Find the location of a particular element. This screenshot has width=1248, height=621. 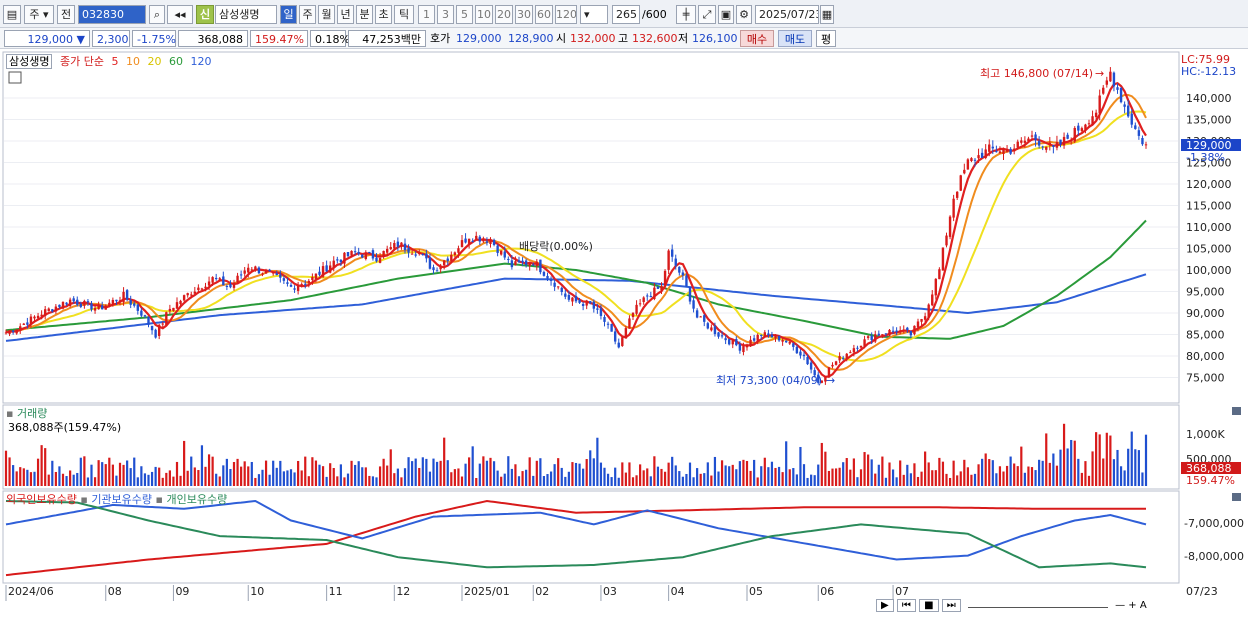

price-stock-label: 삼성생명 is located at coordinates (29, 61).